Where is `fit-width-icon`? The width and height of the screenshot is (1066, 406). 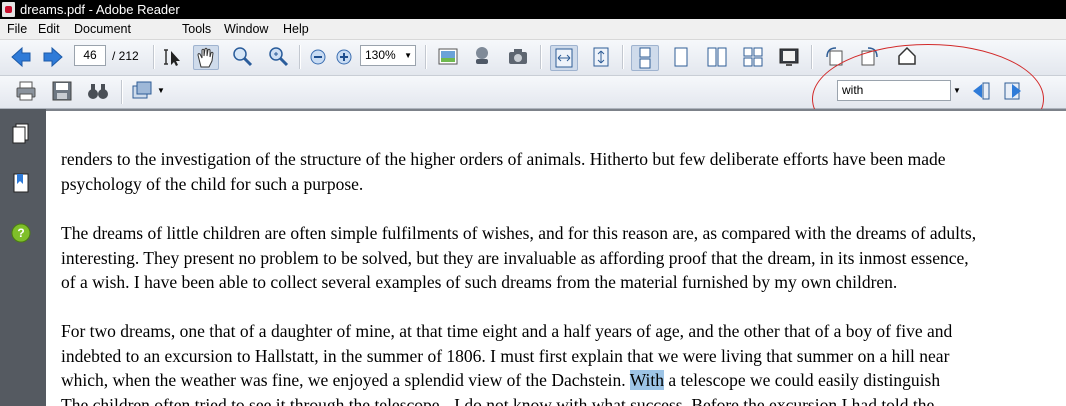 fit-width-icon is located at coordinates (564, 58).